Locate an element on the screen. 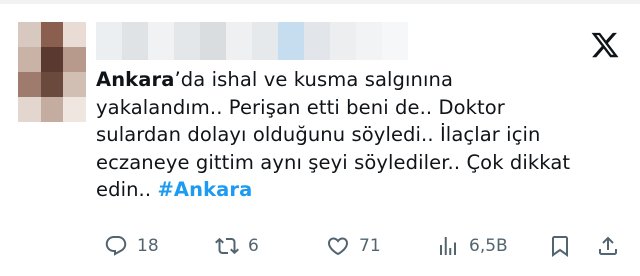 This screenshot has height=276, width=640. tweet-line: Ankara’da ishal ve kusma salgınına is located at coordinates (364, 80).